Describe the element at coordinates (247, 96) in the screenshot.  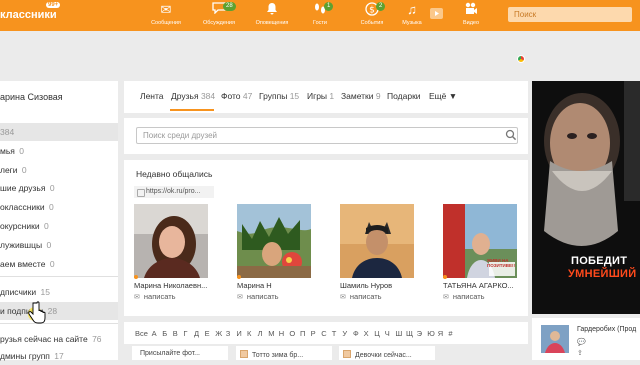
I see `tab-count: 47` at that location.